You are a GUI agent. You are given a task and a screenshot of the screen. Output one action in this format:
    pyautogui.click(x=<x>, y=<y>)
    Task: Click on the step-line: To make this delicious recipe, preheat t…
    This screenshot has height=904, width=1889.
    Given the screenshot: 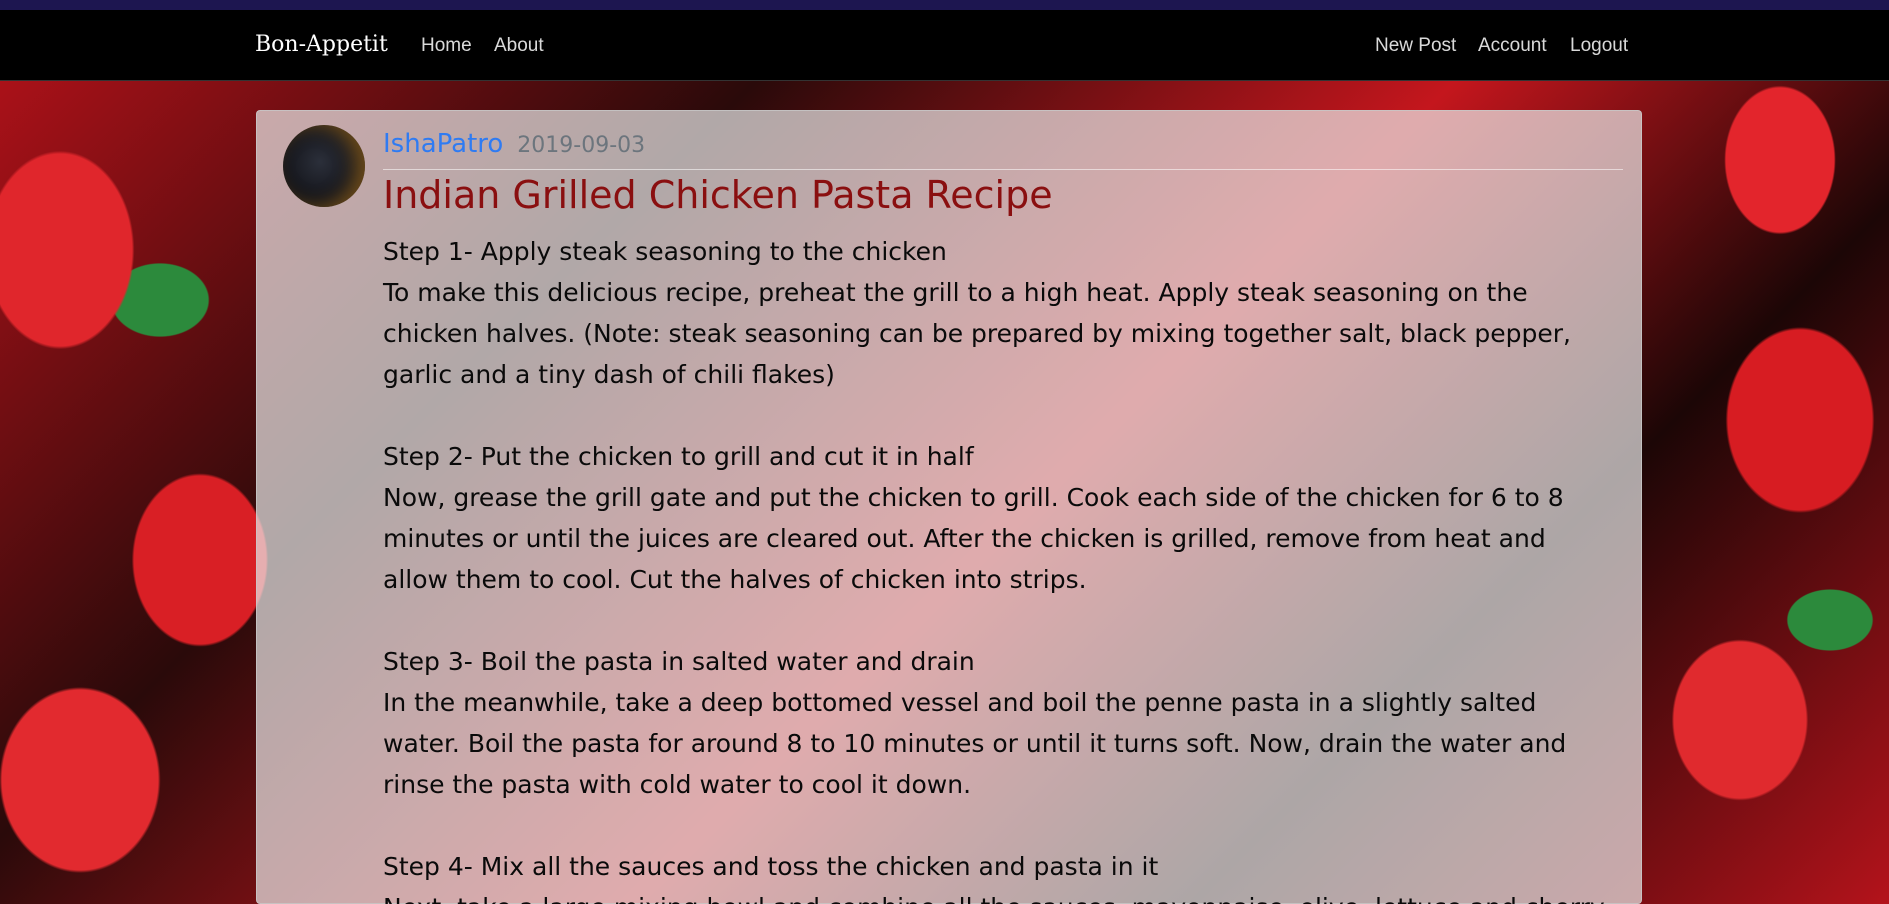 What is the action you would take?
    pyautogui.click(x=955, y=292)
    